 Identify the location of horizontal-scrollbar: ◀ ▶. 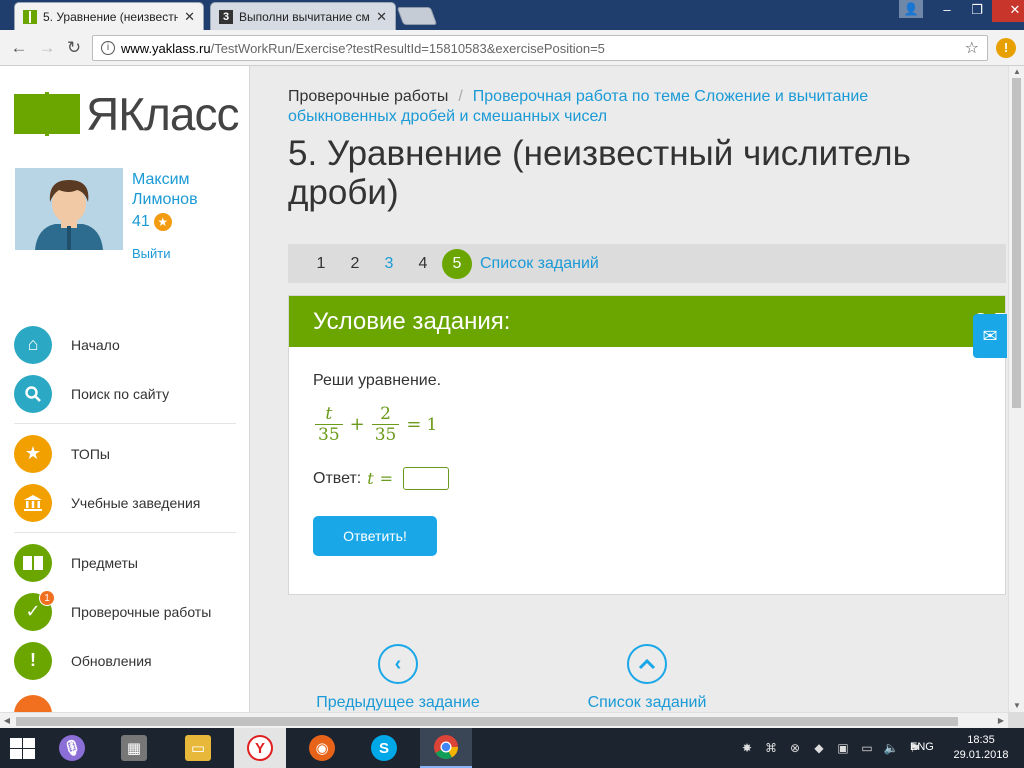
(504, 720).